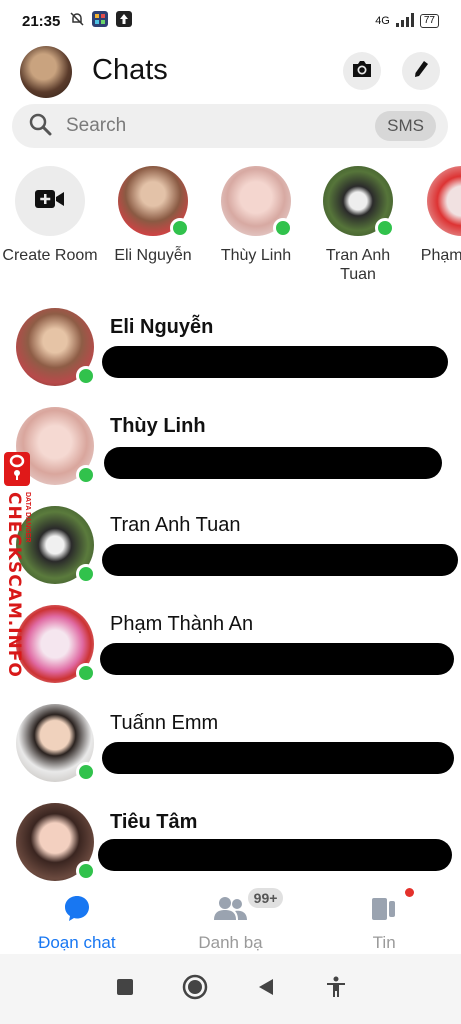  What do you see at coordinates (404, 21) in the screenshot?
I see `signal-icon` at bounding box center [404, 21].